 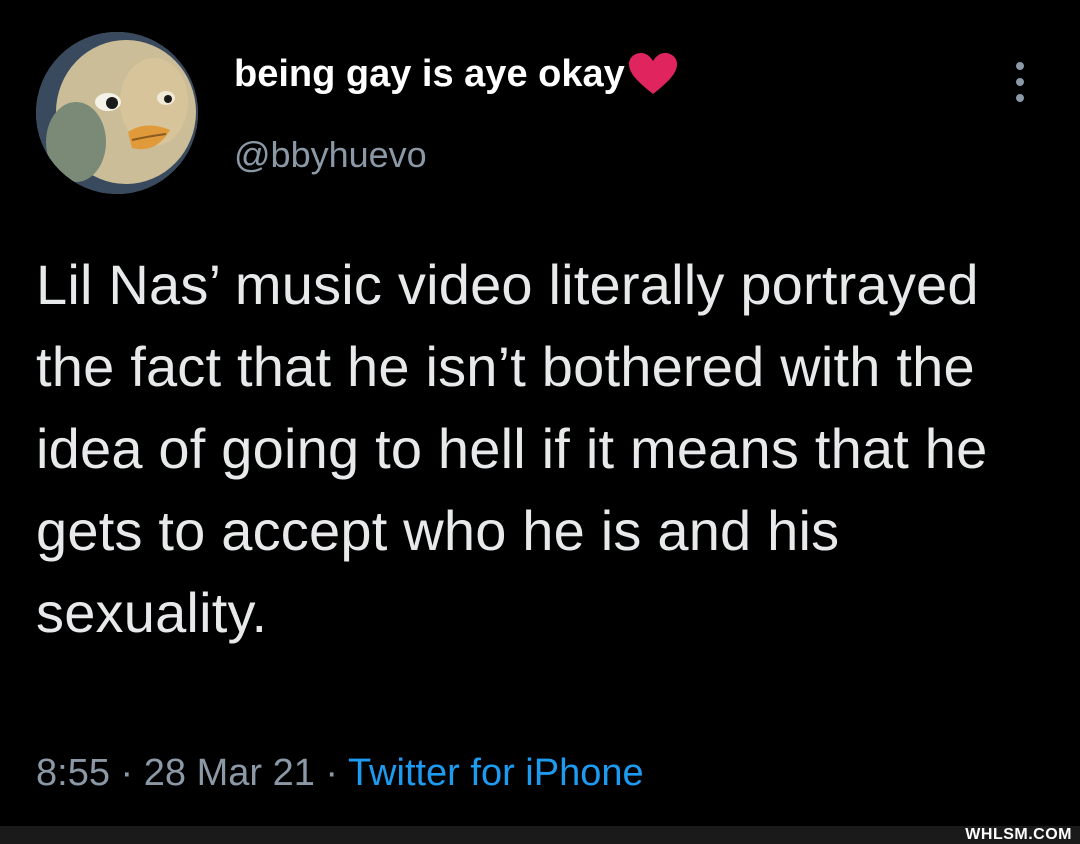 I want to click on avatar-duck-image, so click(x=117, y=113).